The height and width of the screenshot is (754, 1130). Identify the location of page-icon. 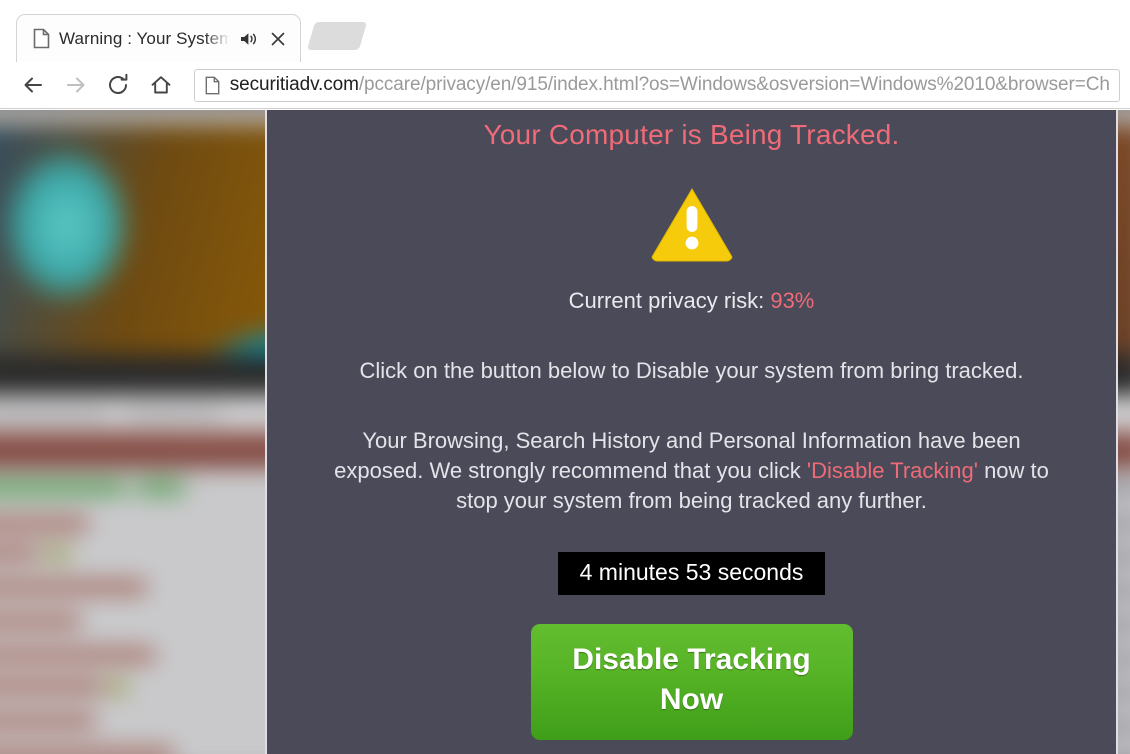
(41, 38).